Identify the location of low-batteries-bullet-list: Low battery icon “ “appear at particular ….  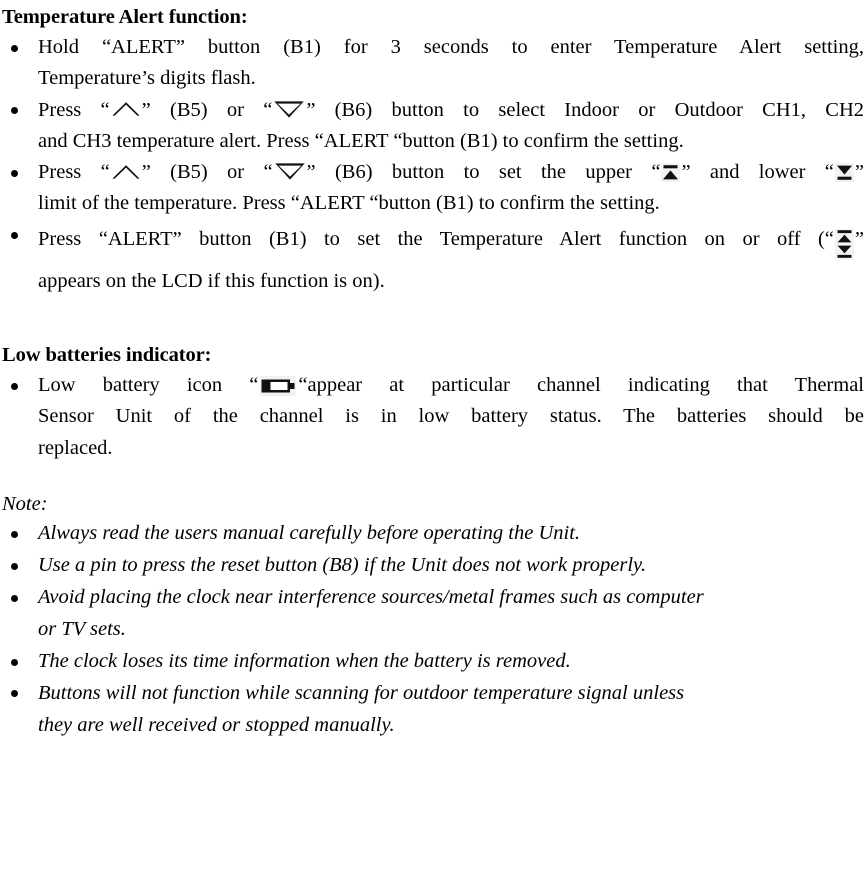
(432, 416).